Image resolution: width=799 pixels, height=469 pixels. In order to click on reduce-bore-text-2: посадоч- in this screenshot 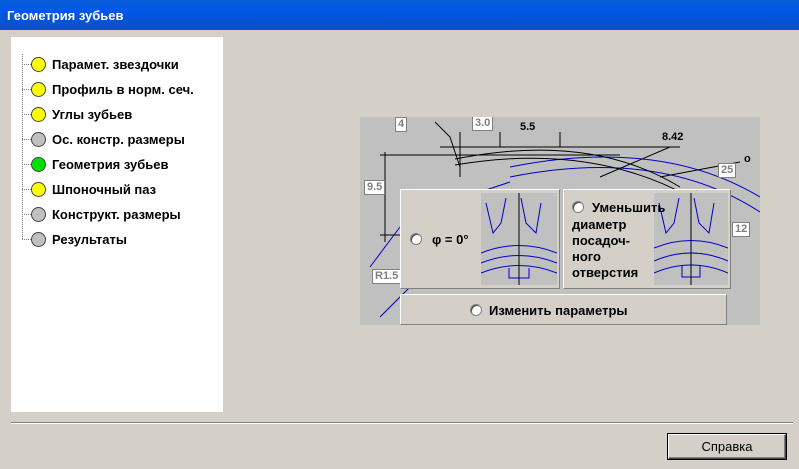, I will do `click(601, 240)`.